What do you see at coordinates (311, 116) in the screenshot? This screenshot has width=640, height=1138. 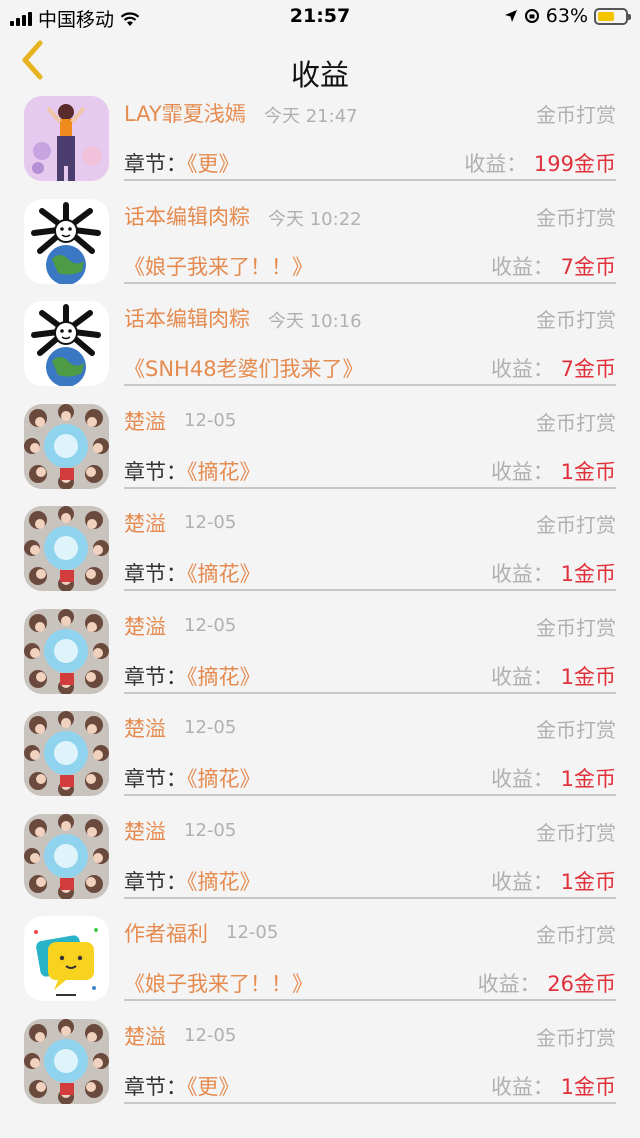 I see `timestamp: 今天 21:47` at bounding box center [311, 116].